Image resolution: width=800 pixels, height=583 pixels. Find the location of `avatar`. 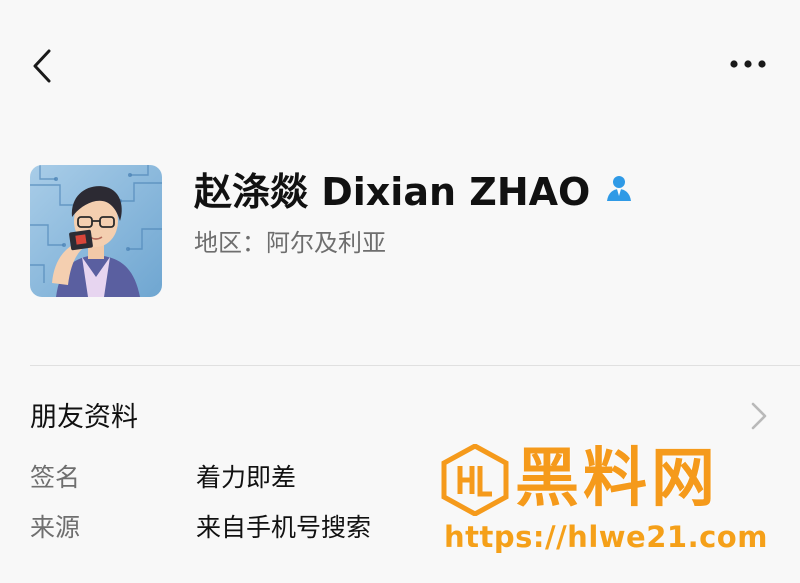

avatar is located at coordinates (96, 231).